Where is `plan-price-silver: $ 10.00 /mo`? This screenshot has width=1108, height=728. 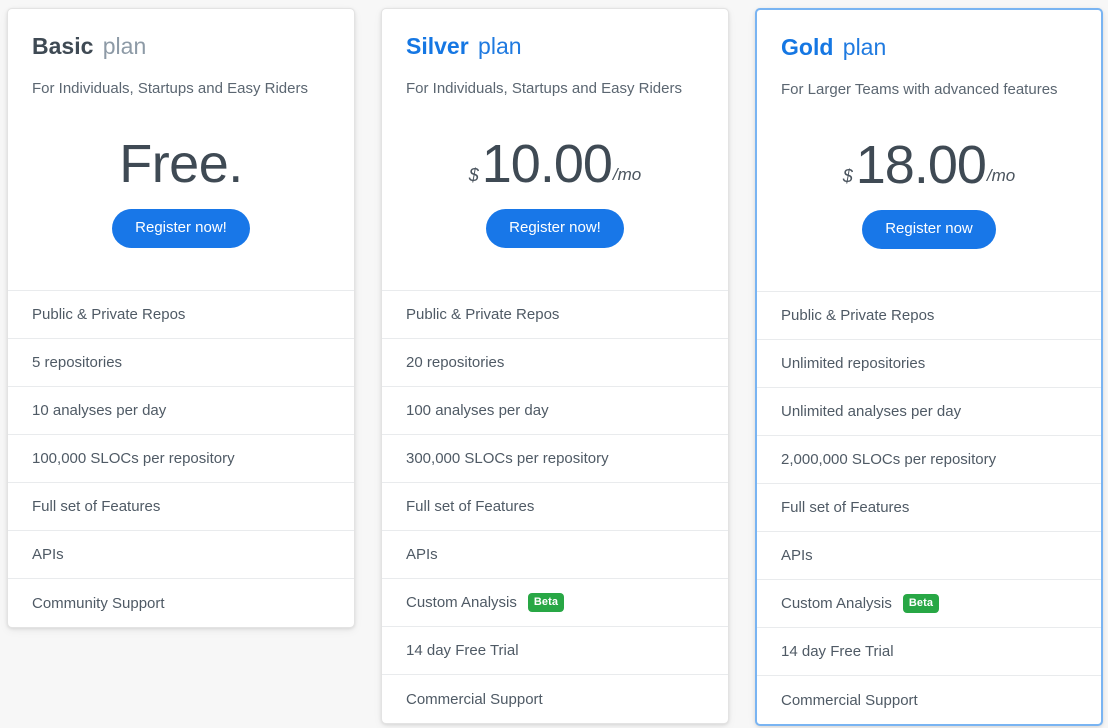 plan-price-silver: $ 10.00 /mo is located at coordinates (555, 150).